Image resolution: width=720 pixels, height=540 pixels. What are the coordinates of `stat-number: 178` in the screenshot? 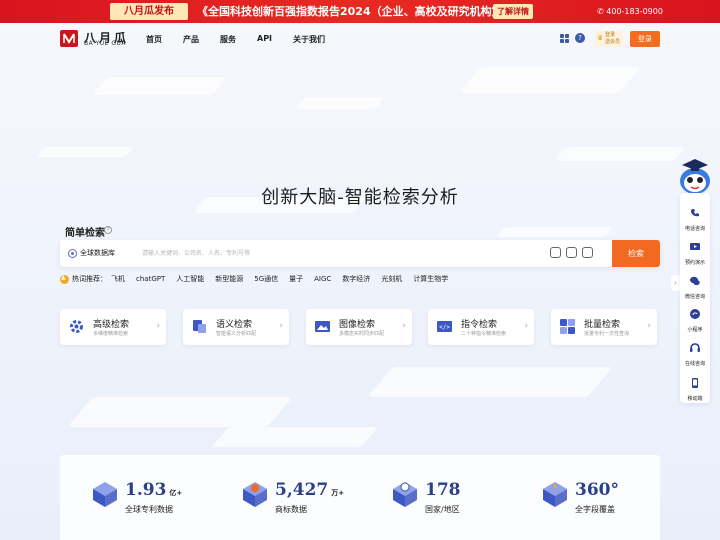 It's located at (443, 490).